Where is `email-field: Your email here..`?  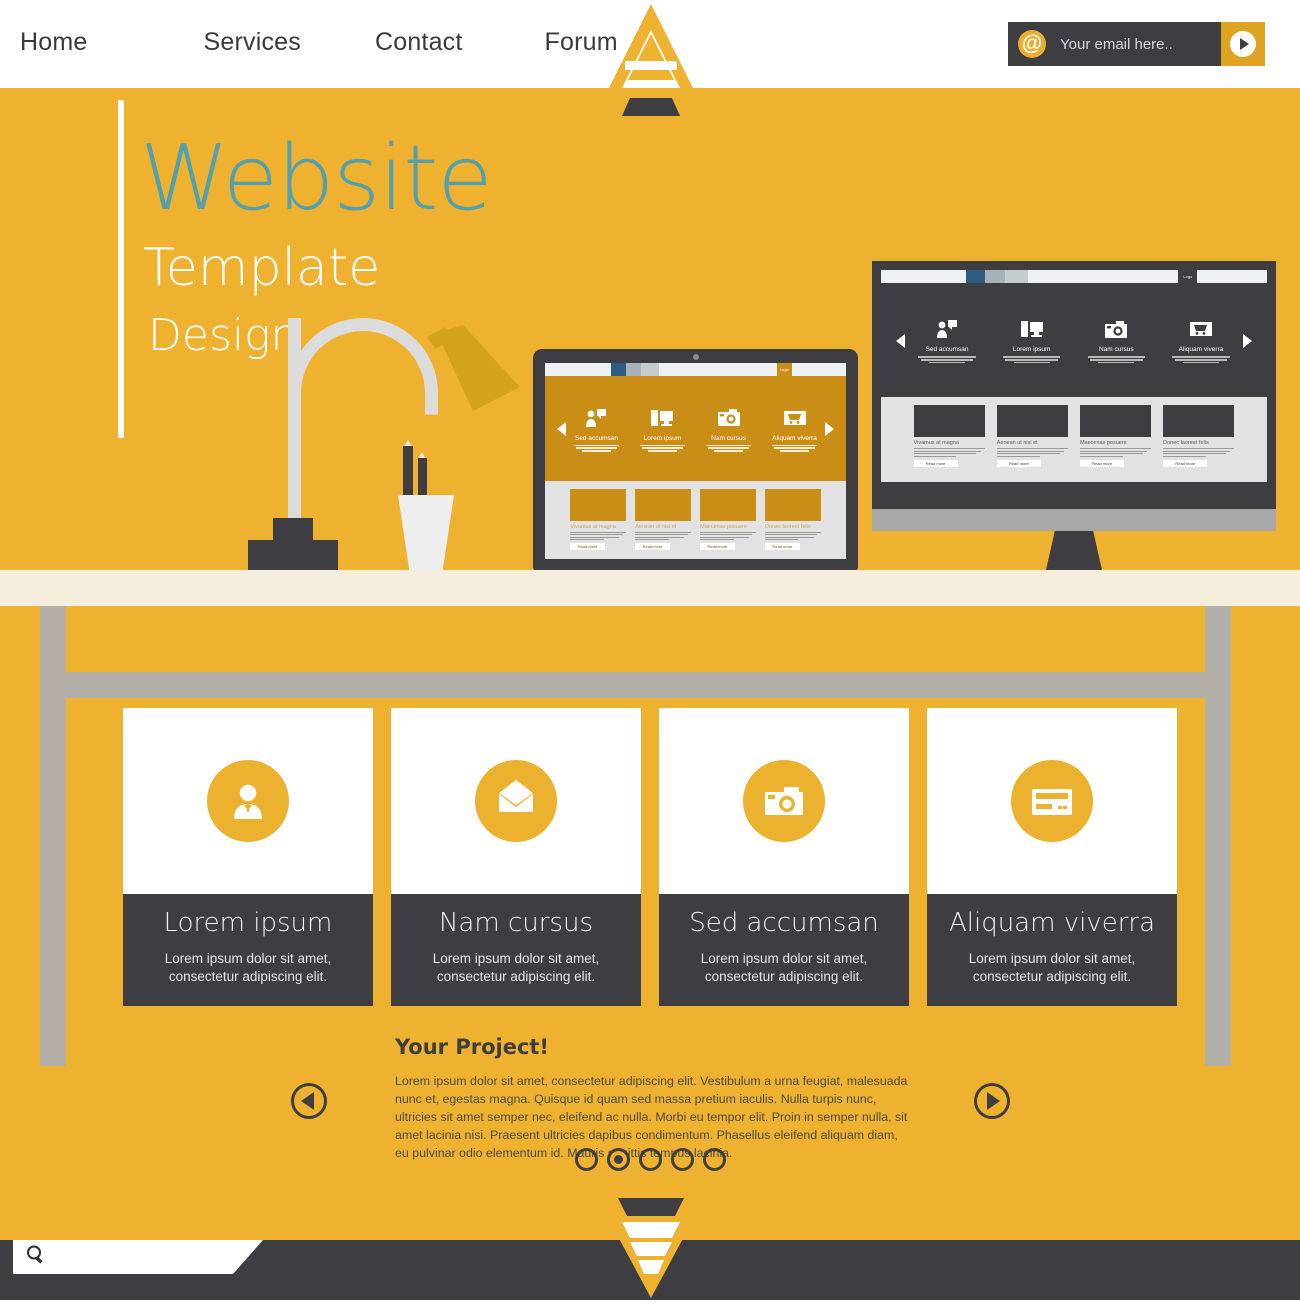
email-field: Your email here.. is located at coordinates (1140, 44).